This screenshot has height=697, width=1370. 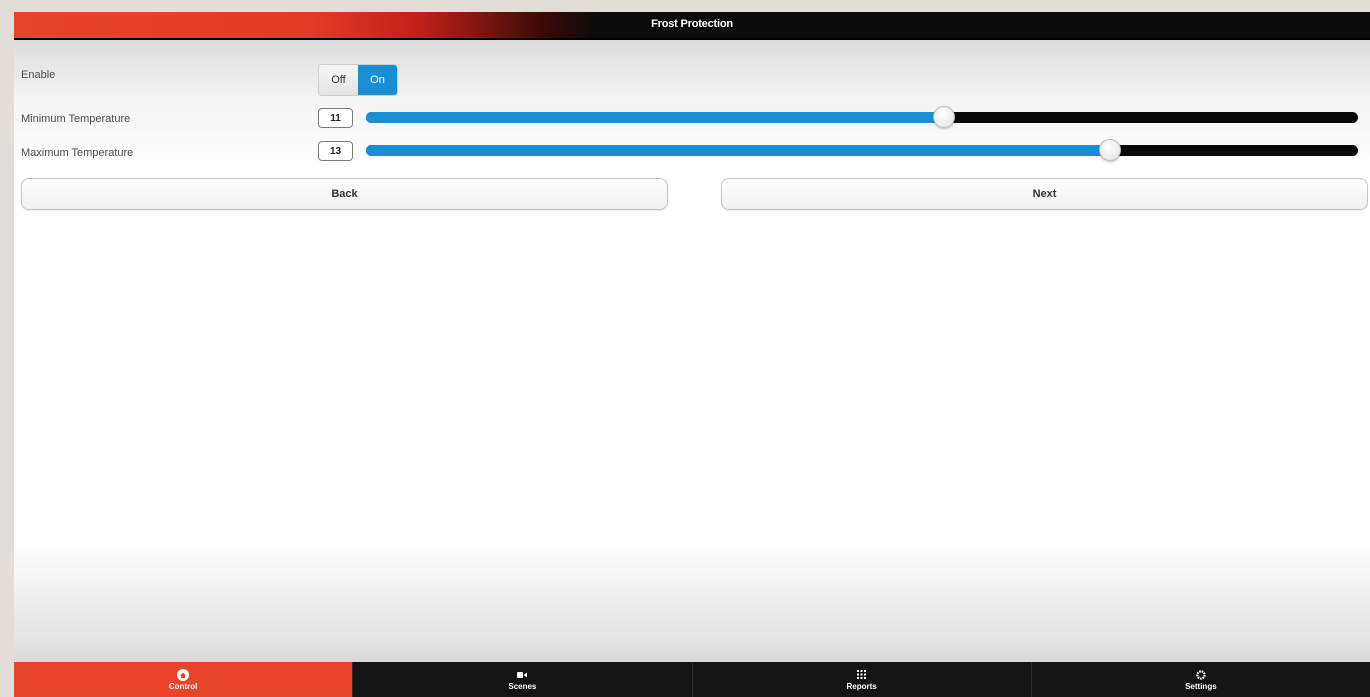 I want to click on min-temp-value: 11, so click(x=335, y=118).